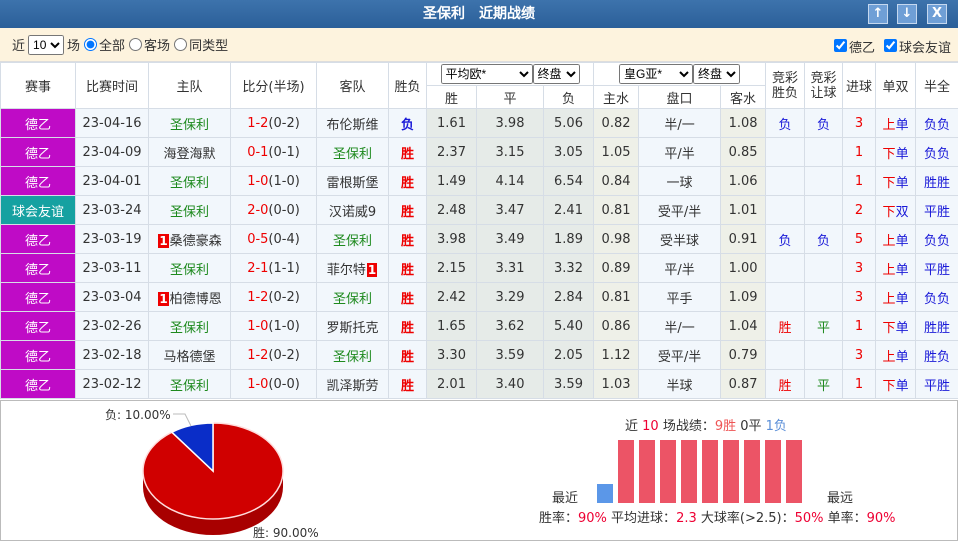 The width and height of the screenshot is (958, 541). What do you see at coordinates (286, 532) in the screenshot?
I see `pie-win-label: 胜: 90.00%` at bounding box center [286, 532].